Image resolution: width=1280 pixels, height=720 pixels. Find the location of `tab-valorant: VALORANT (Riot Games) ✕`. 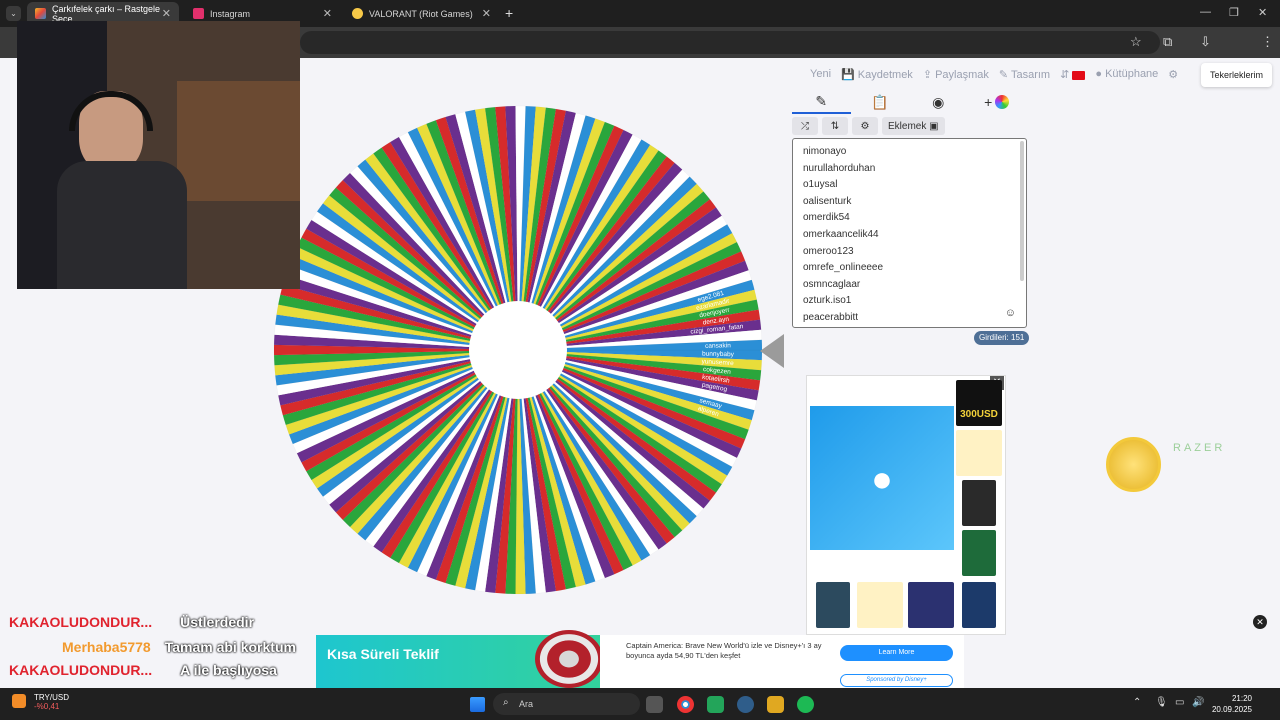

tab-valorant: VALORANT (Riot Games) ✕ is located at coordinates (421, 13).